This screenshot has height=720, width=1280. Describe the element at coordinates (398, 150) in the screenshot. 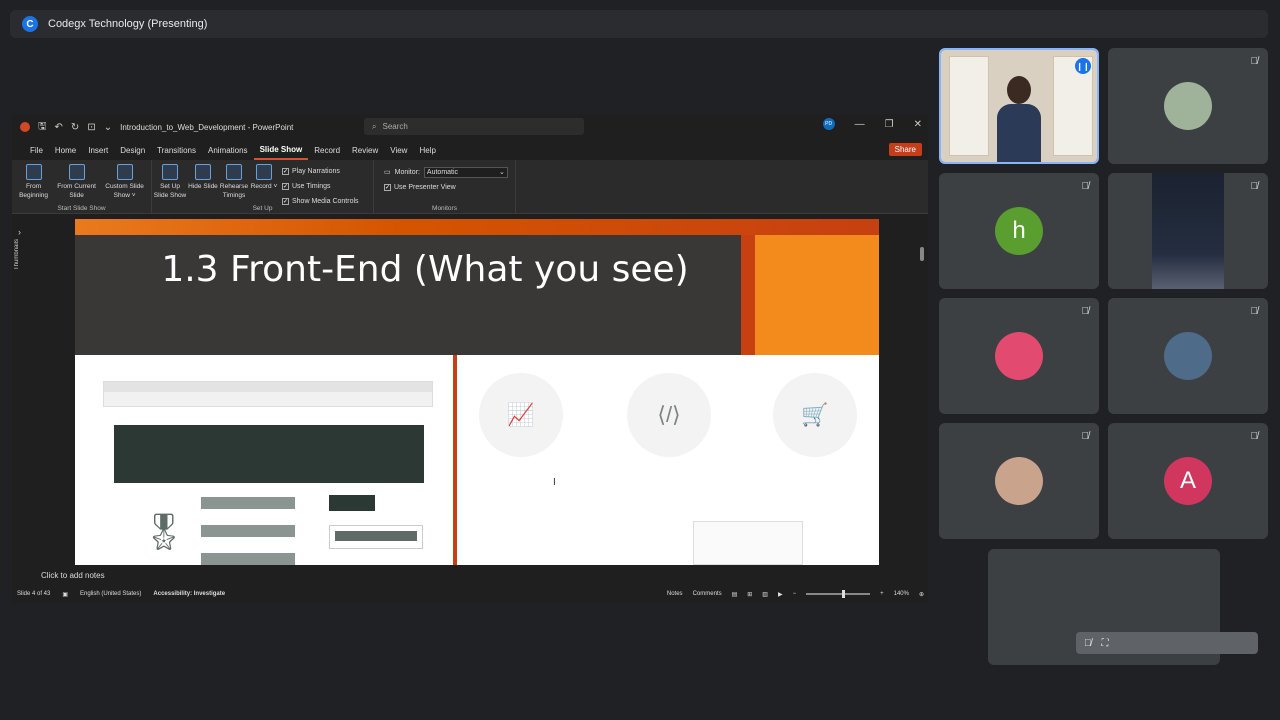

I see `tab-view: View` at that location.